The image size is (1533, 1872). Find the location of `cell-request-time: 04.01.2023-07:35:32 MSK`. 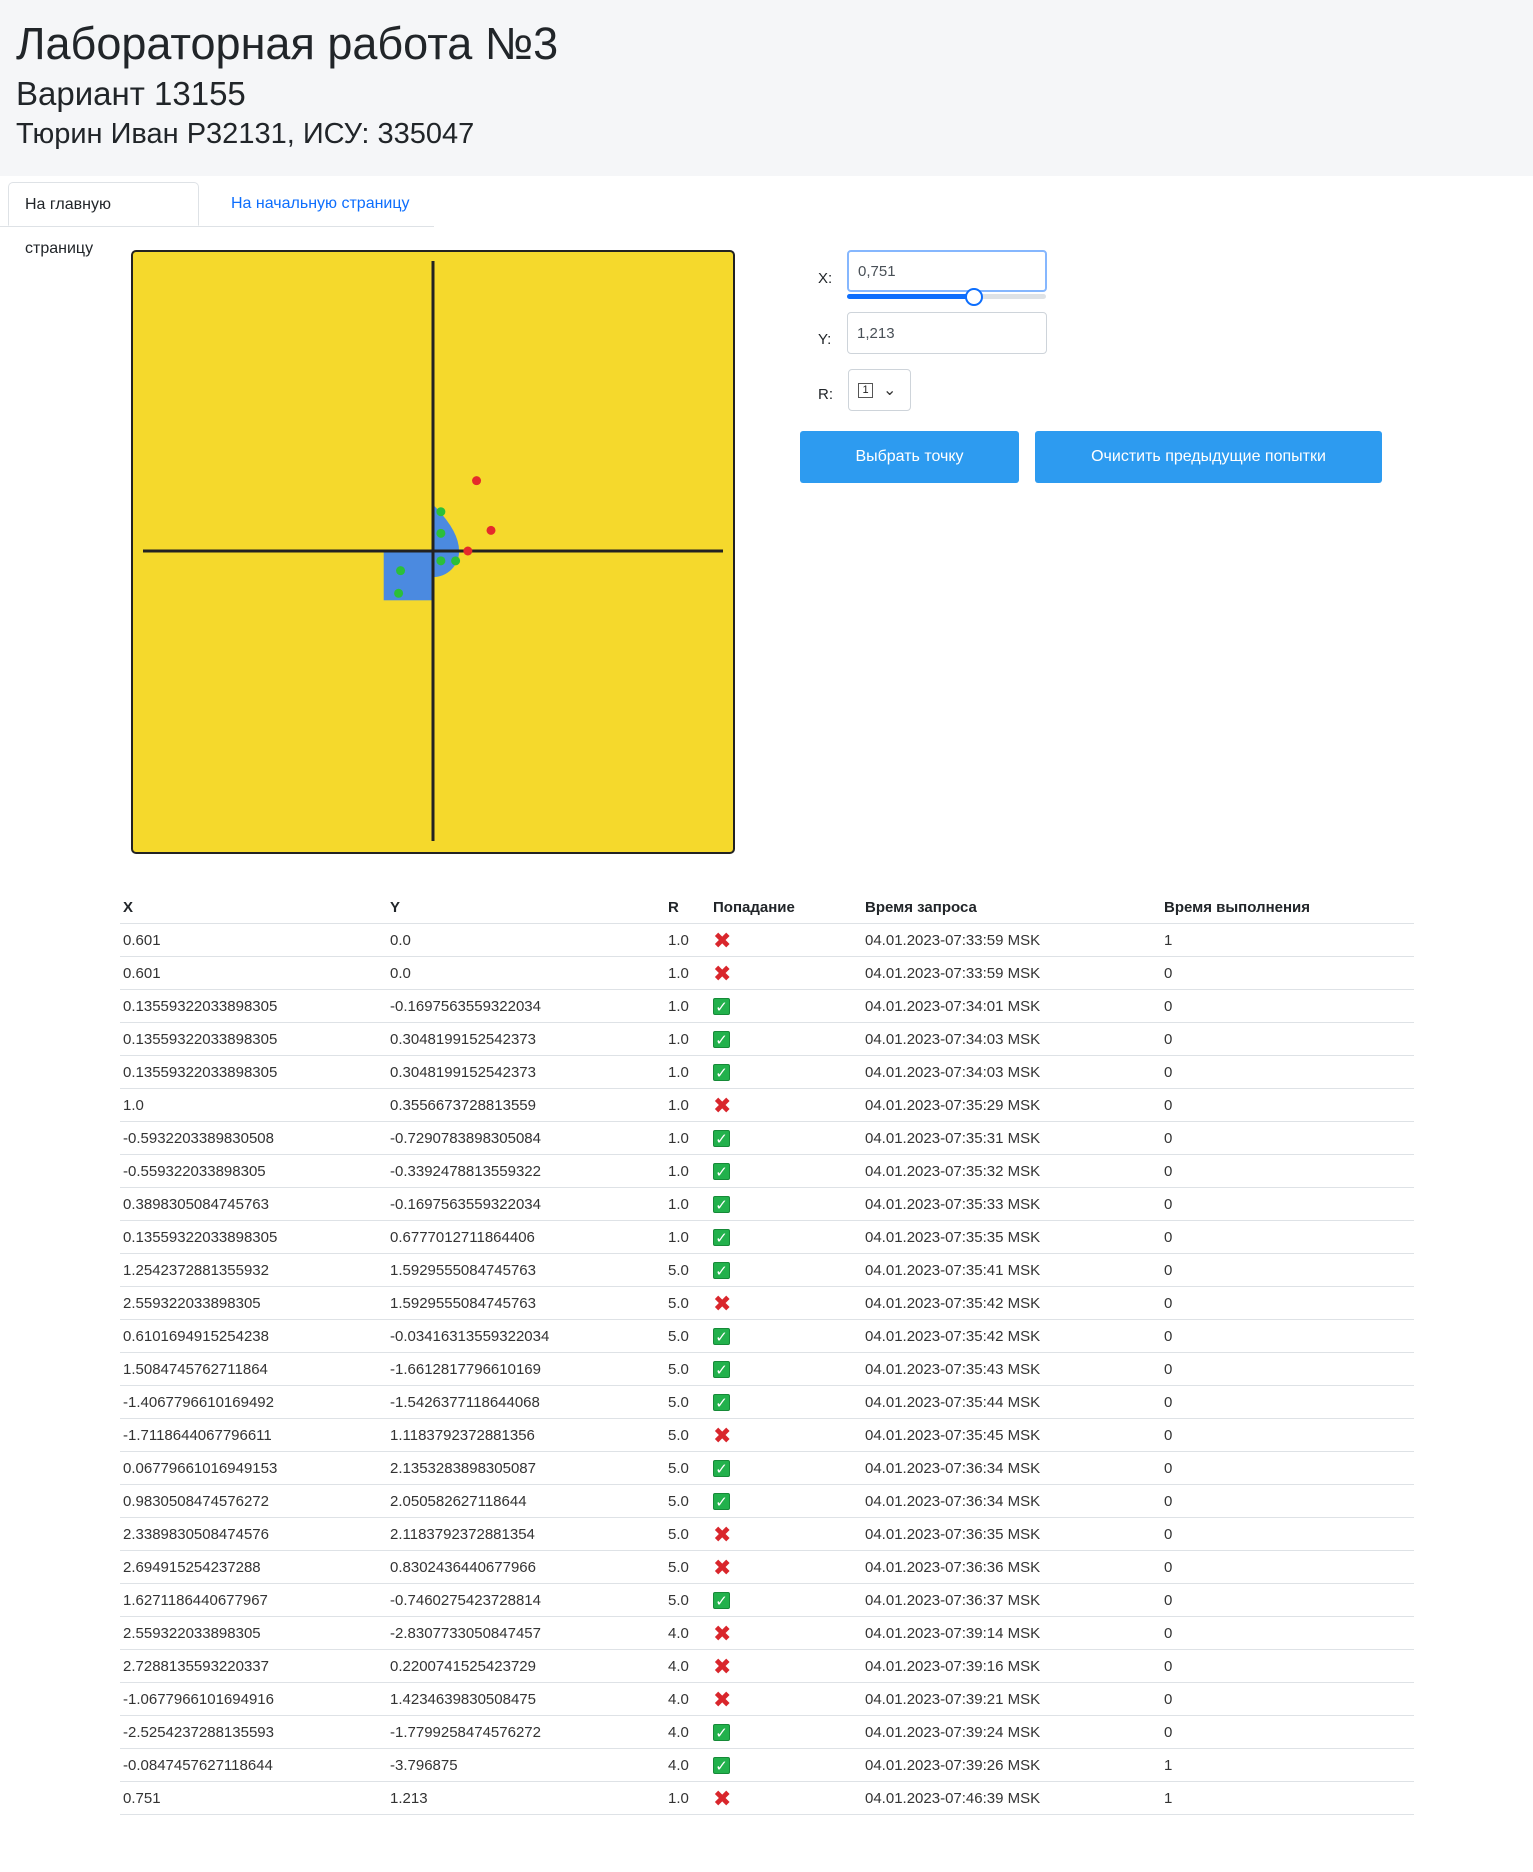

cell-request-time: 04.01.2023-07:35:32 MSK is located at coordinates (1011, 1171).